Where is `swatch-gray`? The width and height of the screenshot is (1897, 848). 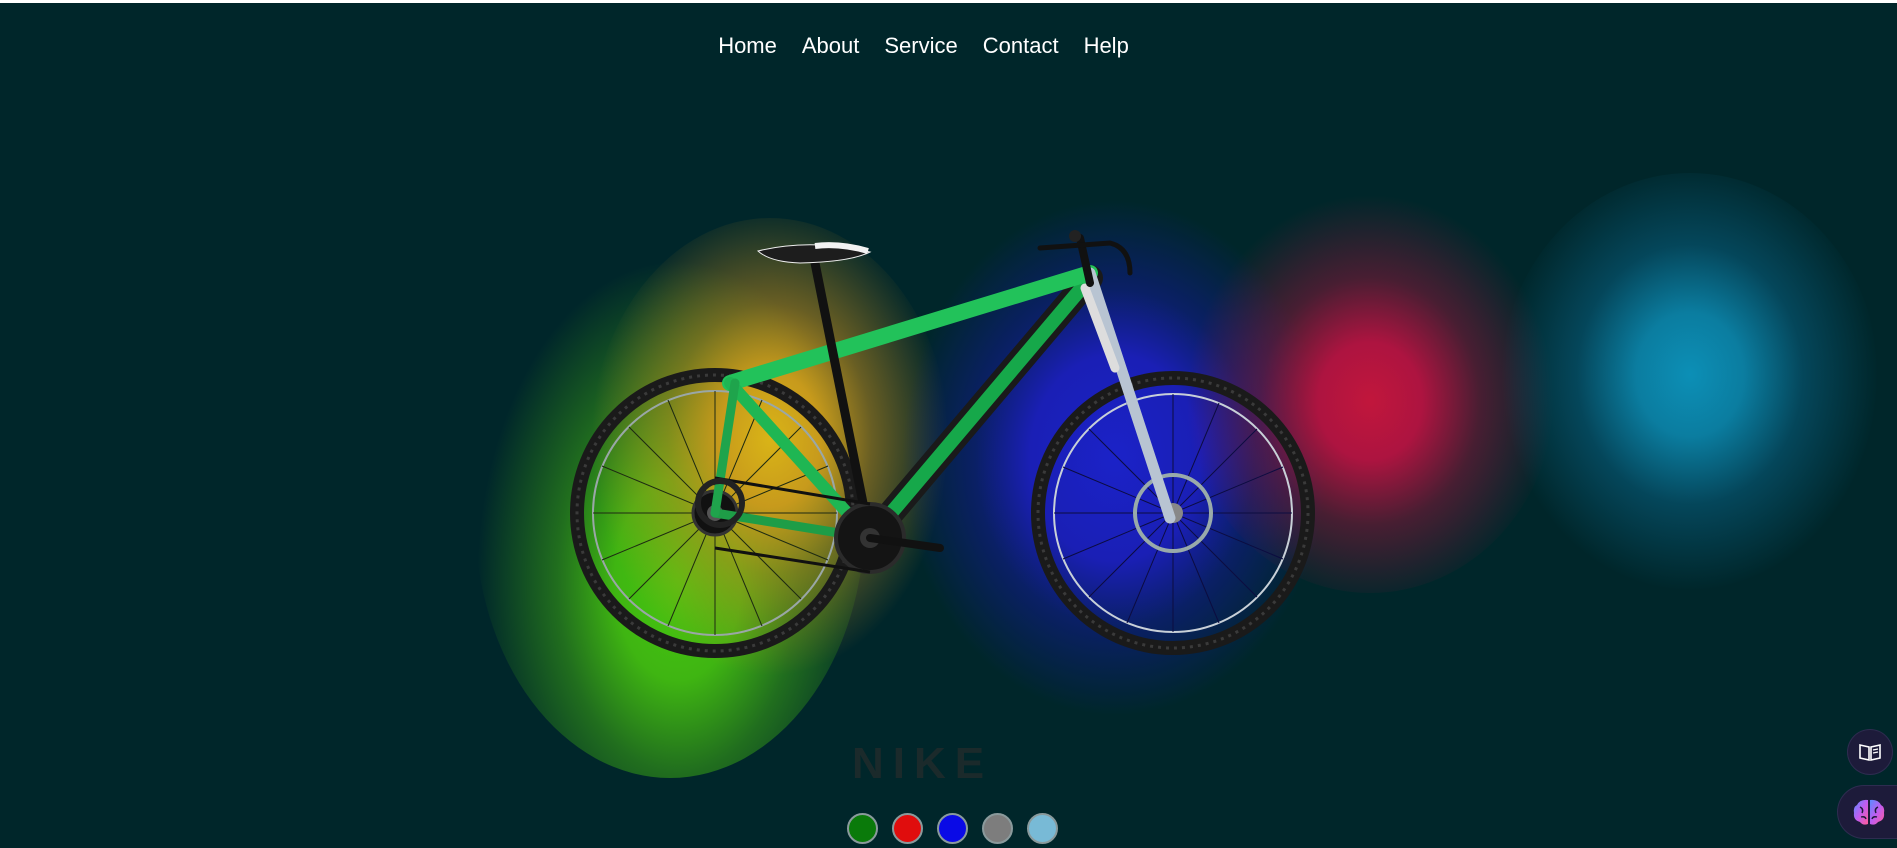
swatch-gray is located at coordinates (997, 828).